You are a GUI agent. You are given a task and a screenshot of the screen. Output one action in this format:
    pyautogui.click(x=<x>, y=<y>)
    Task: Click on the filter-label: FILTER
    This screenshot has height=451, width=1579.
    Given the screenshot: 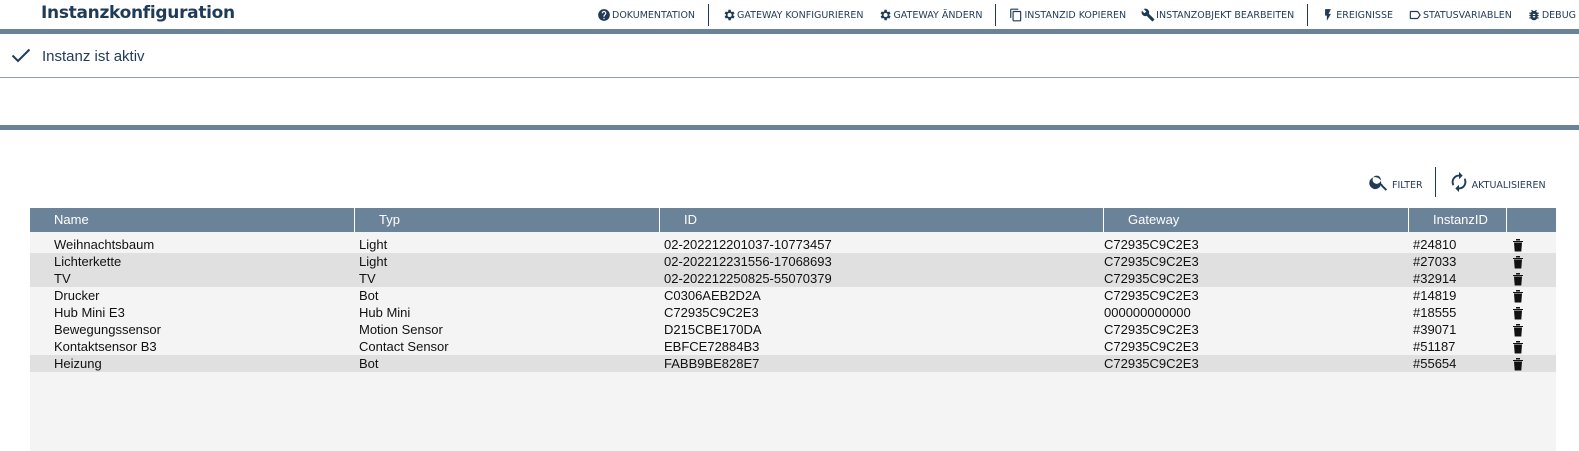 What is the action you would take?
    pyautogui.click(x=1407, y=185)
    